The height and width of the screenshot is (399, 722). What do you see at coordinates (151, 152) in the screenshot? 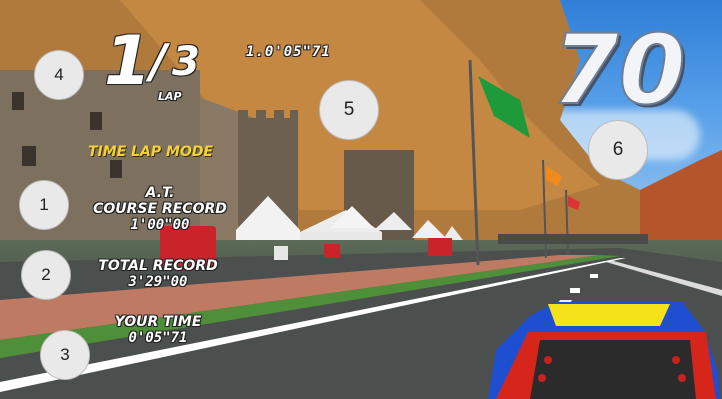
I see `game-mode-label: TIME LAP MODE` at bounding box center [151, 152].